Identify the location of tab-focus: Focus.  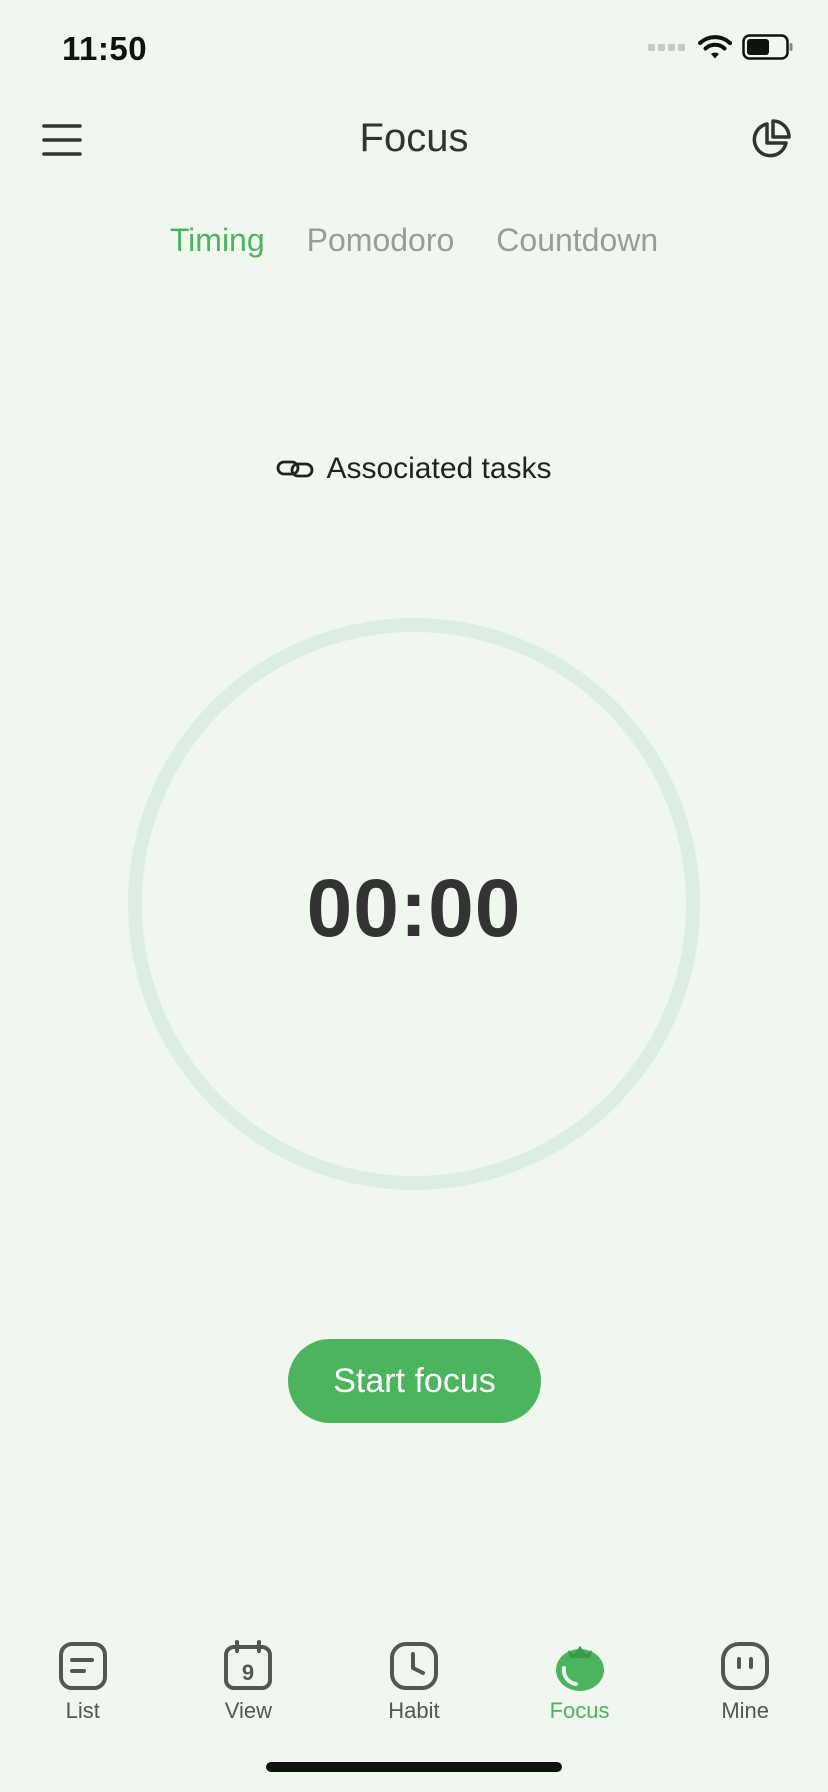
(580, 1675).